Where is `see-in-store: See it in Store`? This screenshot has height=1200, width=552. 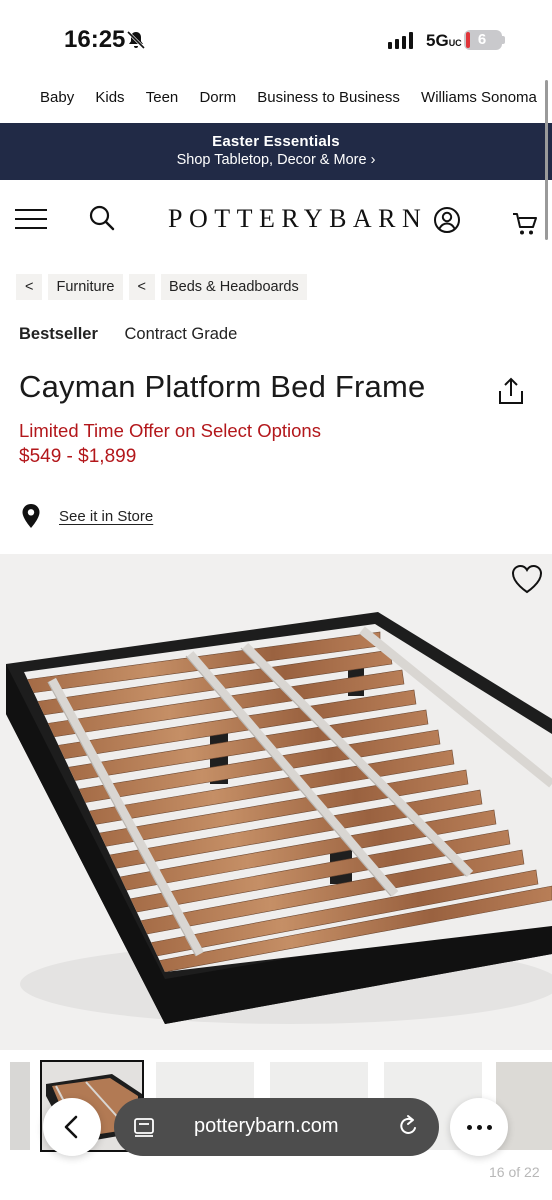 see-in-store: See it in Store is located at coordinates (86, 516).